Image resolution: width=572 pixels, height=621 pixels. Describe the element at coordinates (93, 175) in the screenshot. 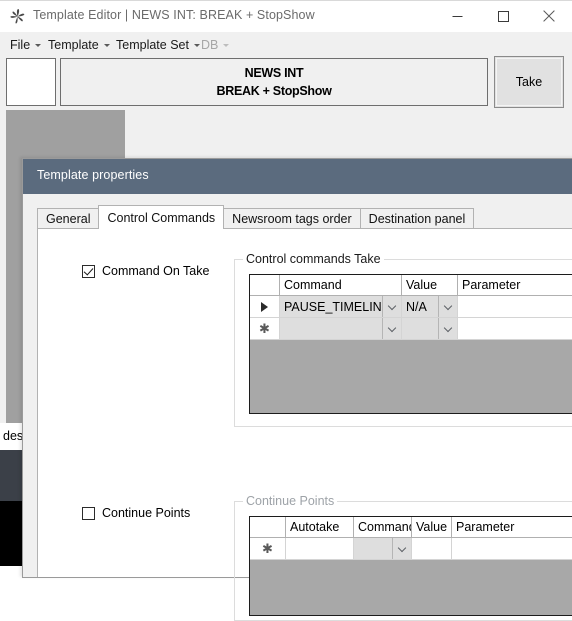

I see `dialog-title: Template properties` at that location.